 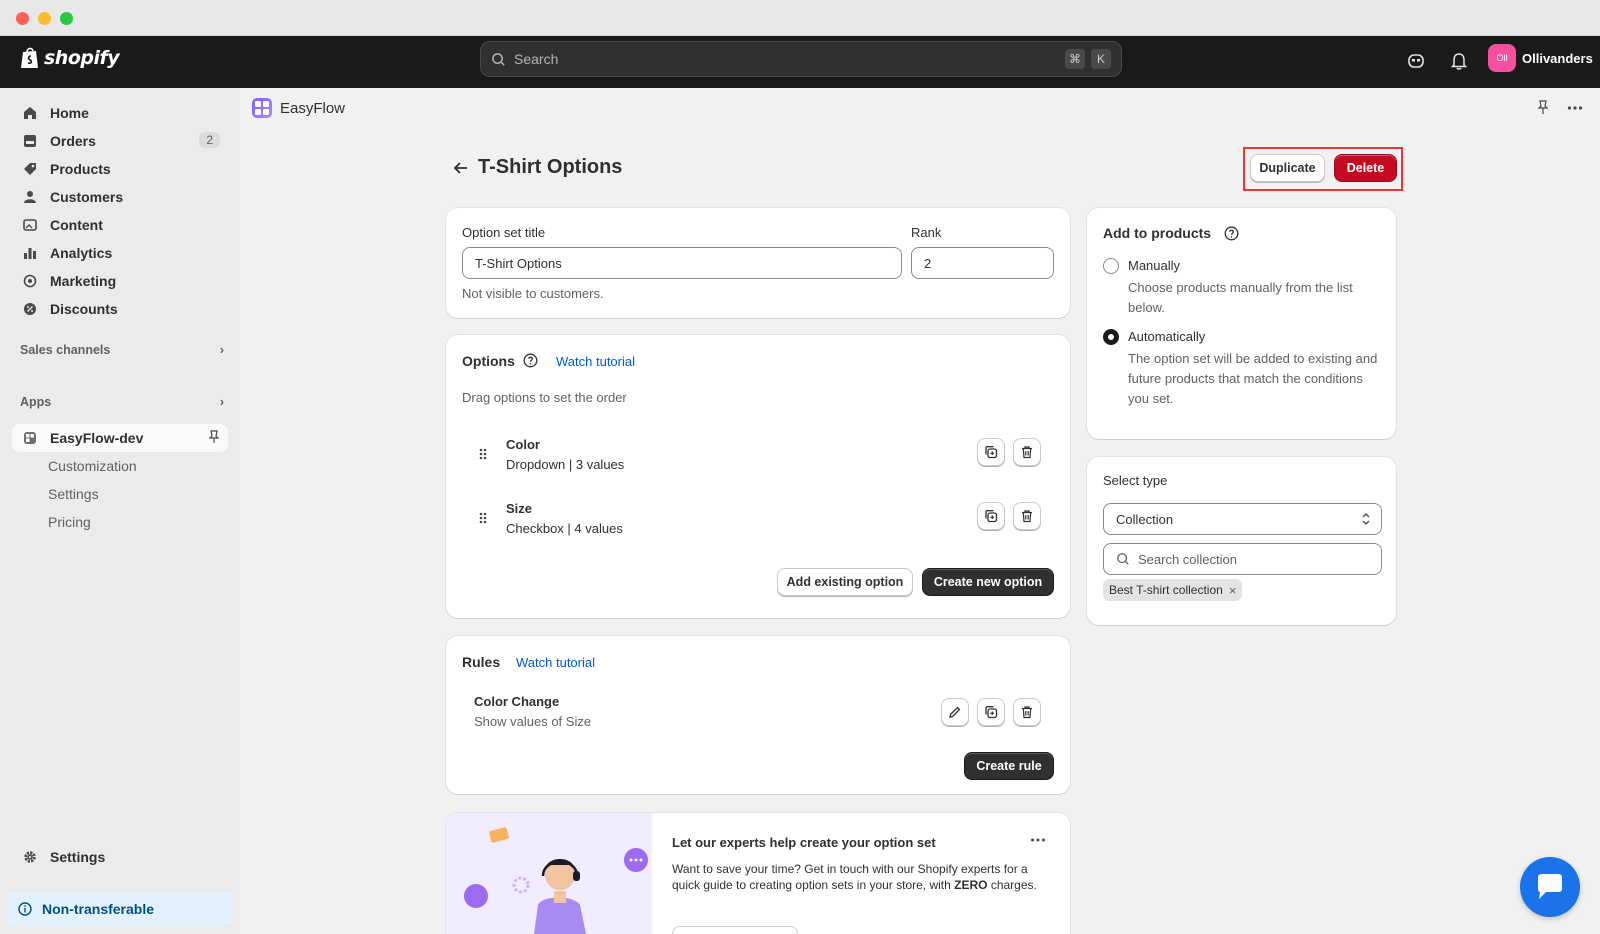 I want to click on sidebar-item-products: Products, so click(x=120, y=169).